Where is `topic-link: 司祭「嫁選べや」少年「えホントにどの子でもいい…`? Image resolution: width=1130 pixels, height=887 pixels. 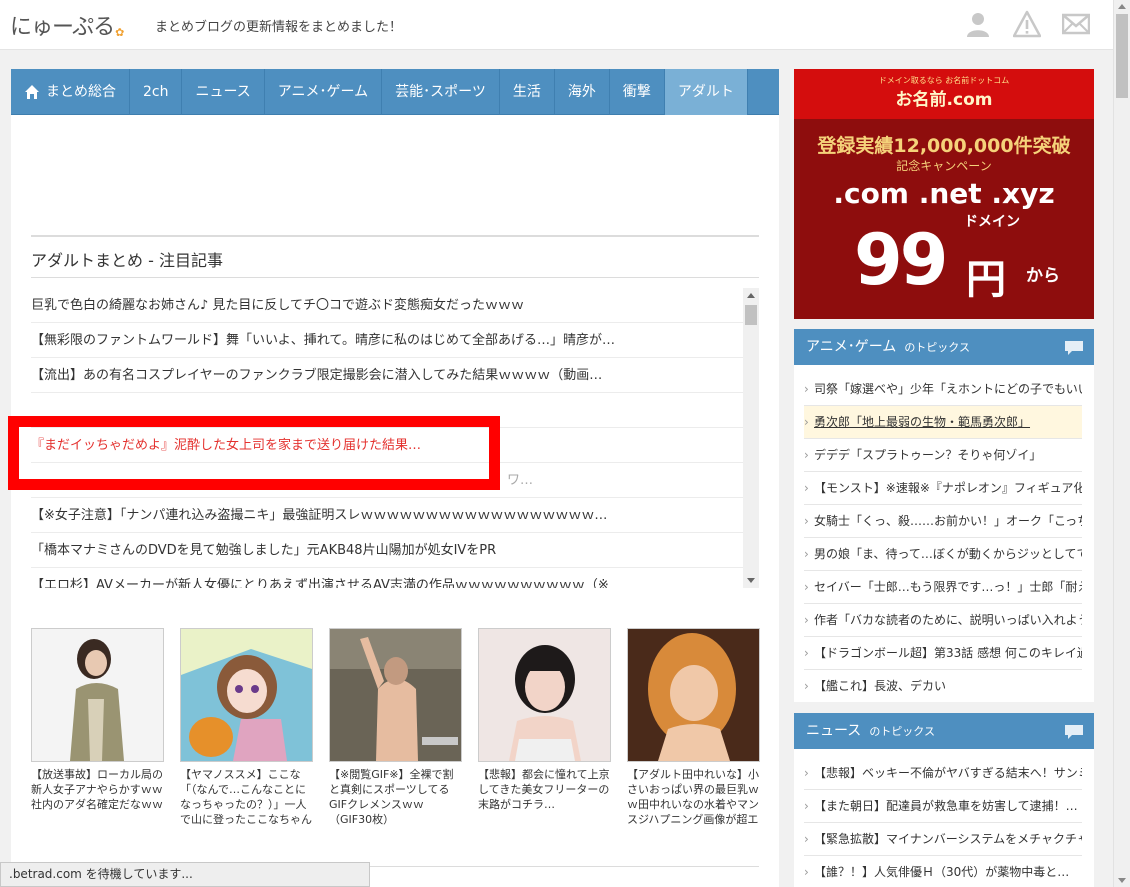
topic-link: 司祭「嫁選べや」少年「えホントにどの子でもいい… is located at coordinates (943, 389).